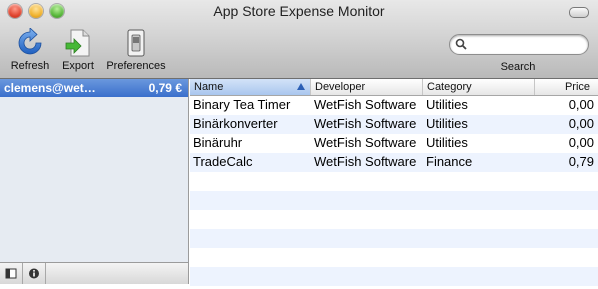 This screenshot has width=598, height=289. Describe the element at coordinates (527, 45) in the screenshot. I see `search-input` at that location.